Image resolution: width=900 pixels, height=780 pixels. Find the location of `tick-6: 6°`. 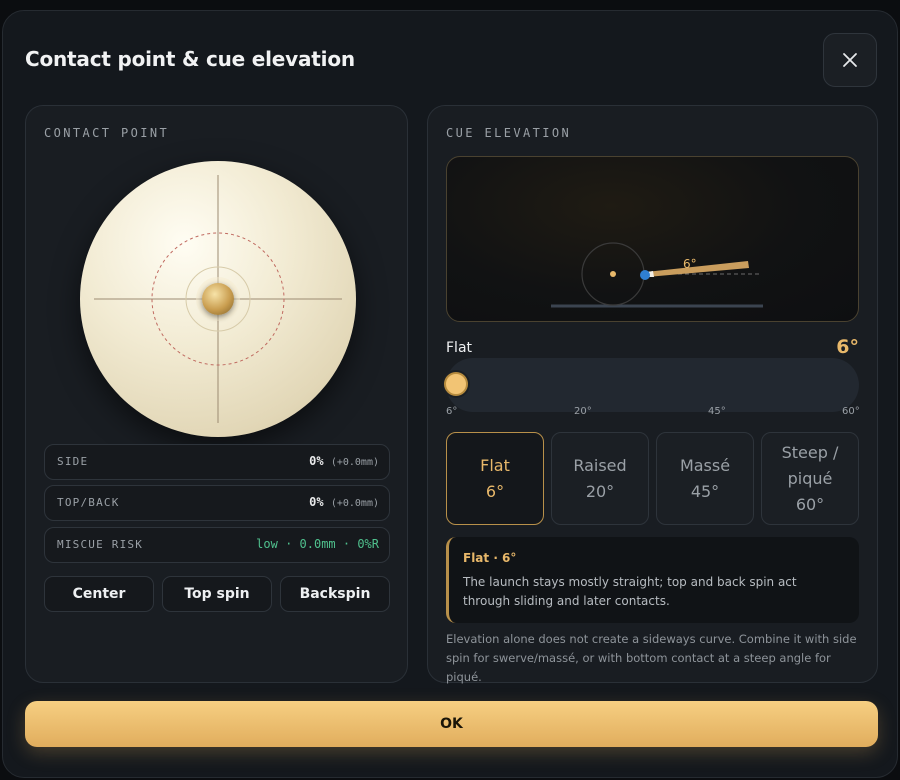

tick-6: 6° is located at coordinates (452, 411).